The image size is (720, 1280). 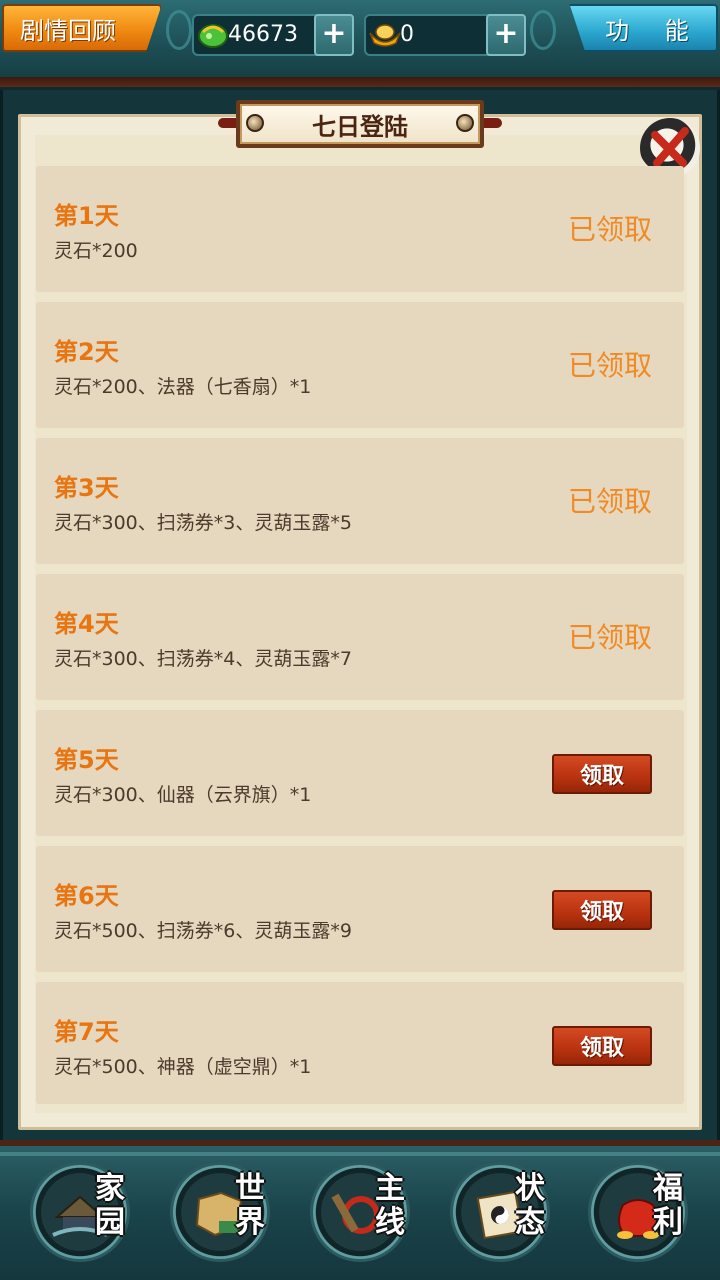 I want to click on nav-label-bottom: 态, so click(x=530, y=1222).